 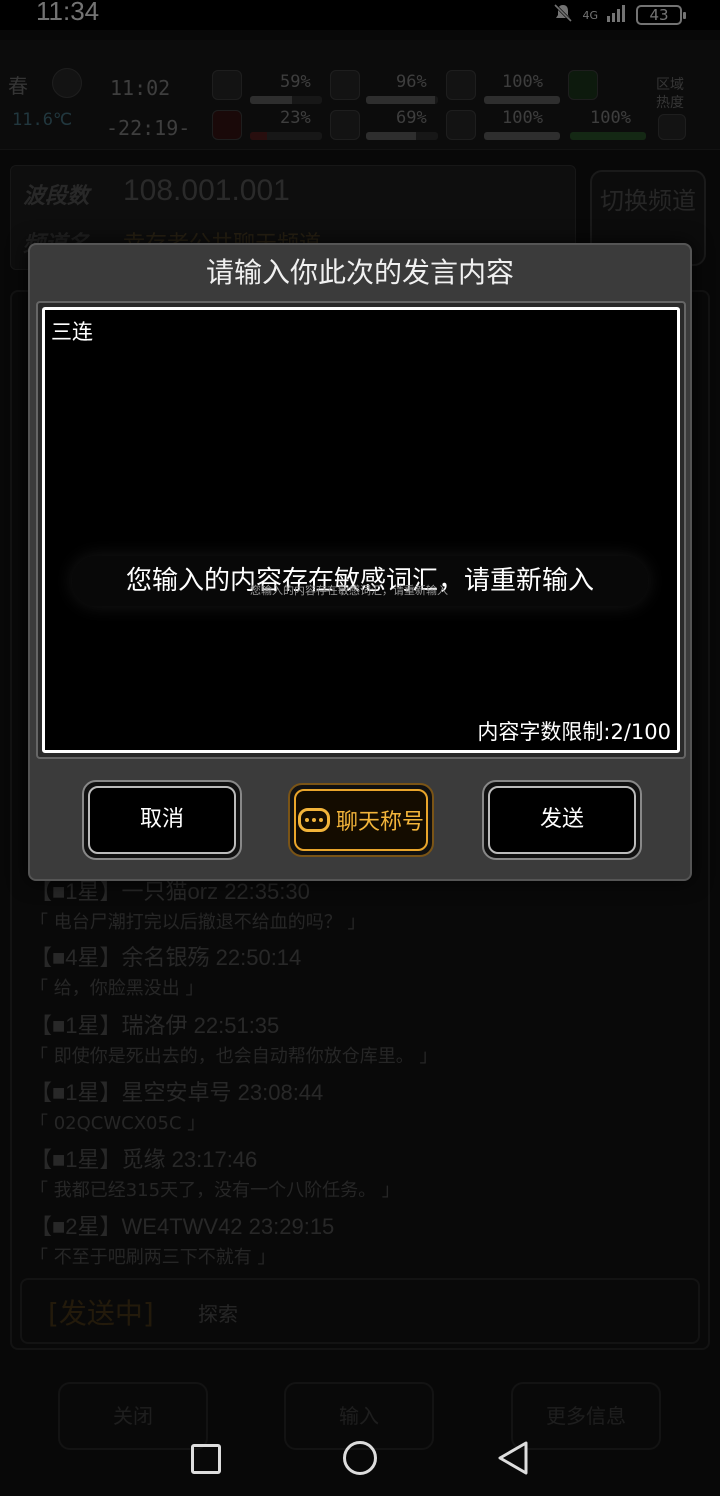 I want to click on pill-icon, so click(x=461, y=85).